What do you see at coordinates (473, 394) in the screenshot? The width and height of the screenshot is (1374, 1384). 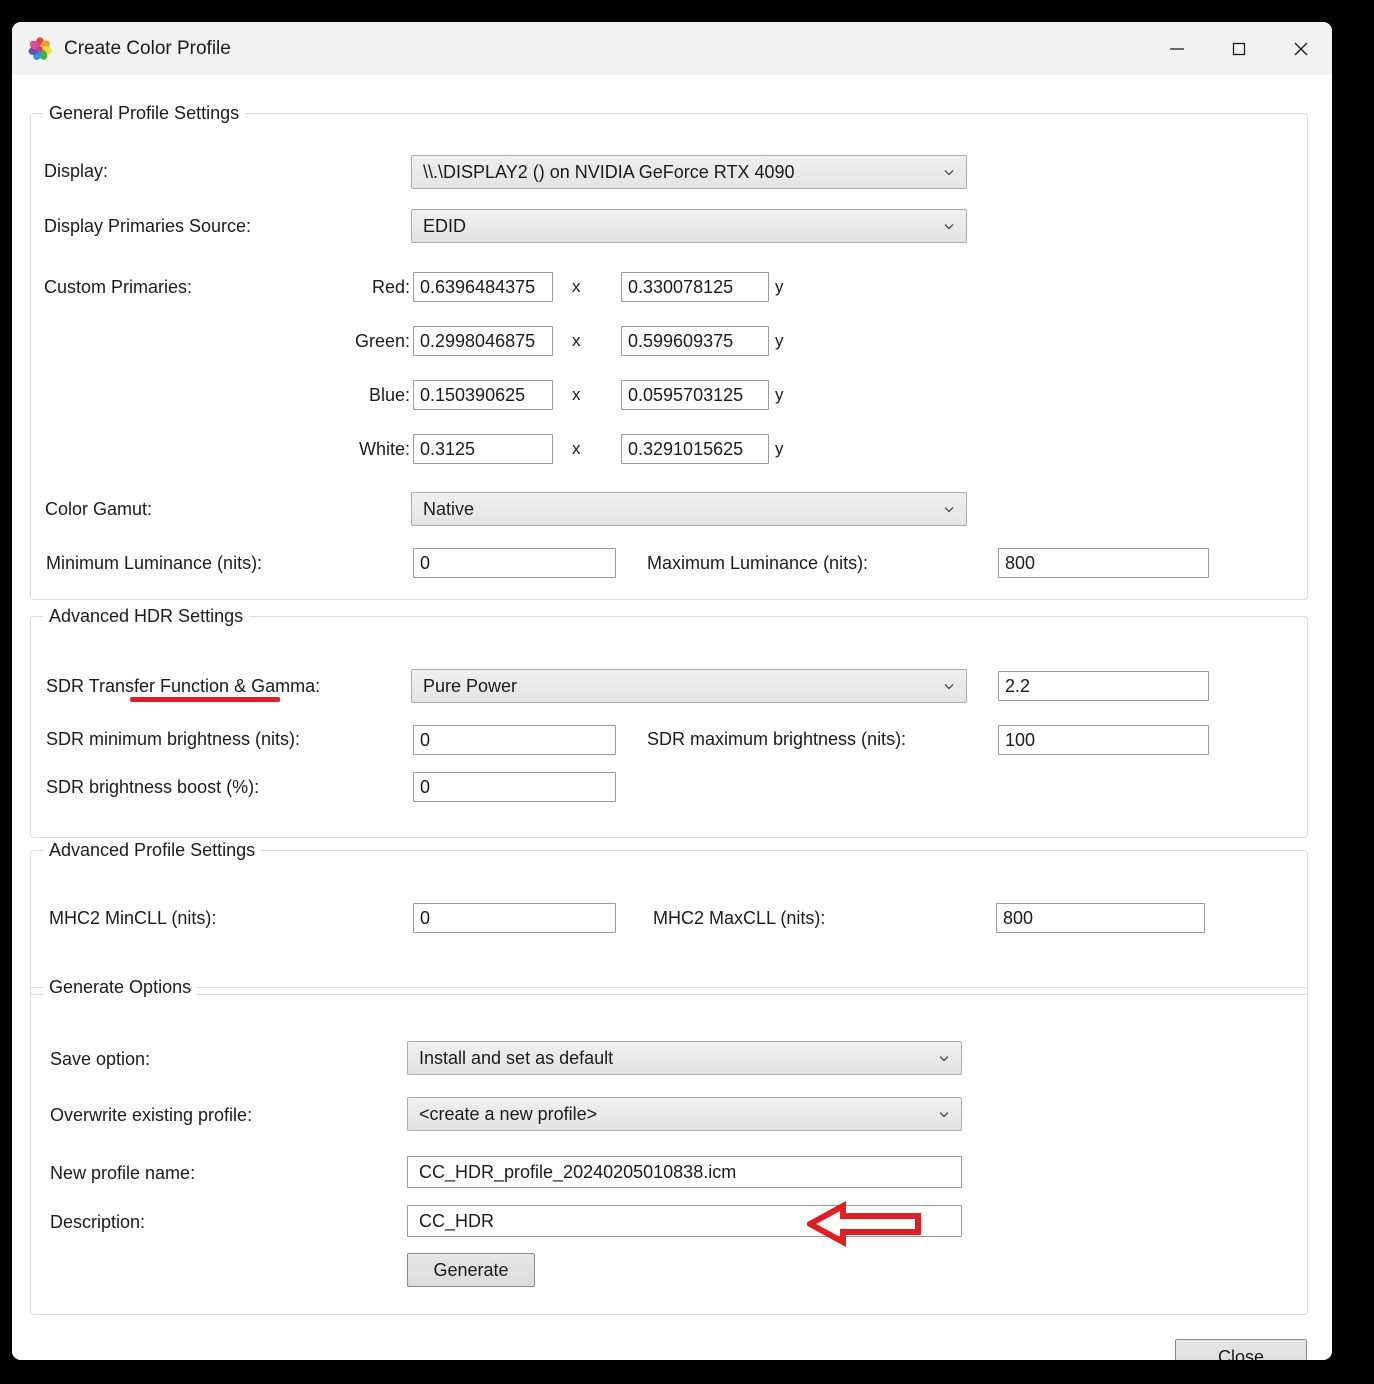 I see `primary-blue-x-value: 0.150390625` at bounding box center [473, 394].